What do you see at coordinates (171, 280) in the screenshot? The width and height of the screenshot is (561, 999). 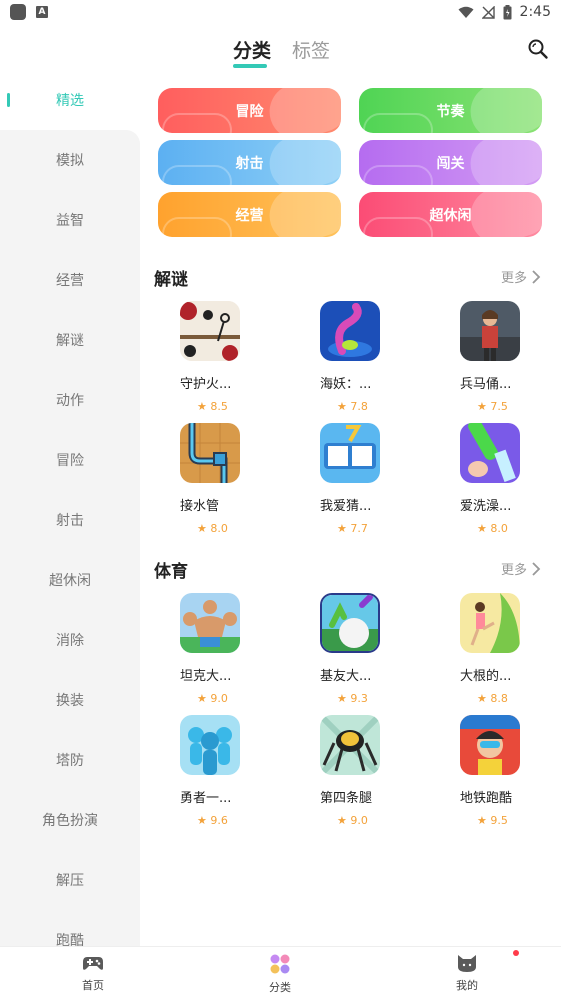 I see `section-title-riddle: 解谜` at bounding box center [171, 280].